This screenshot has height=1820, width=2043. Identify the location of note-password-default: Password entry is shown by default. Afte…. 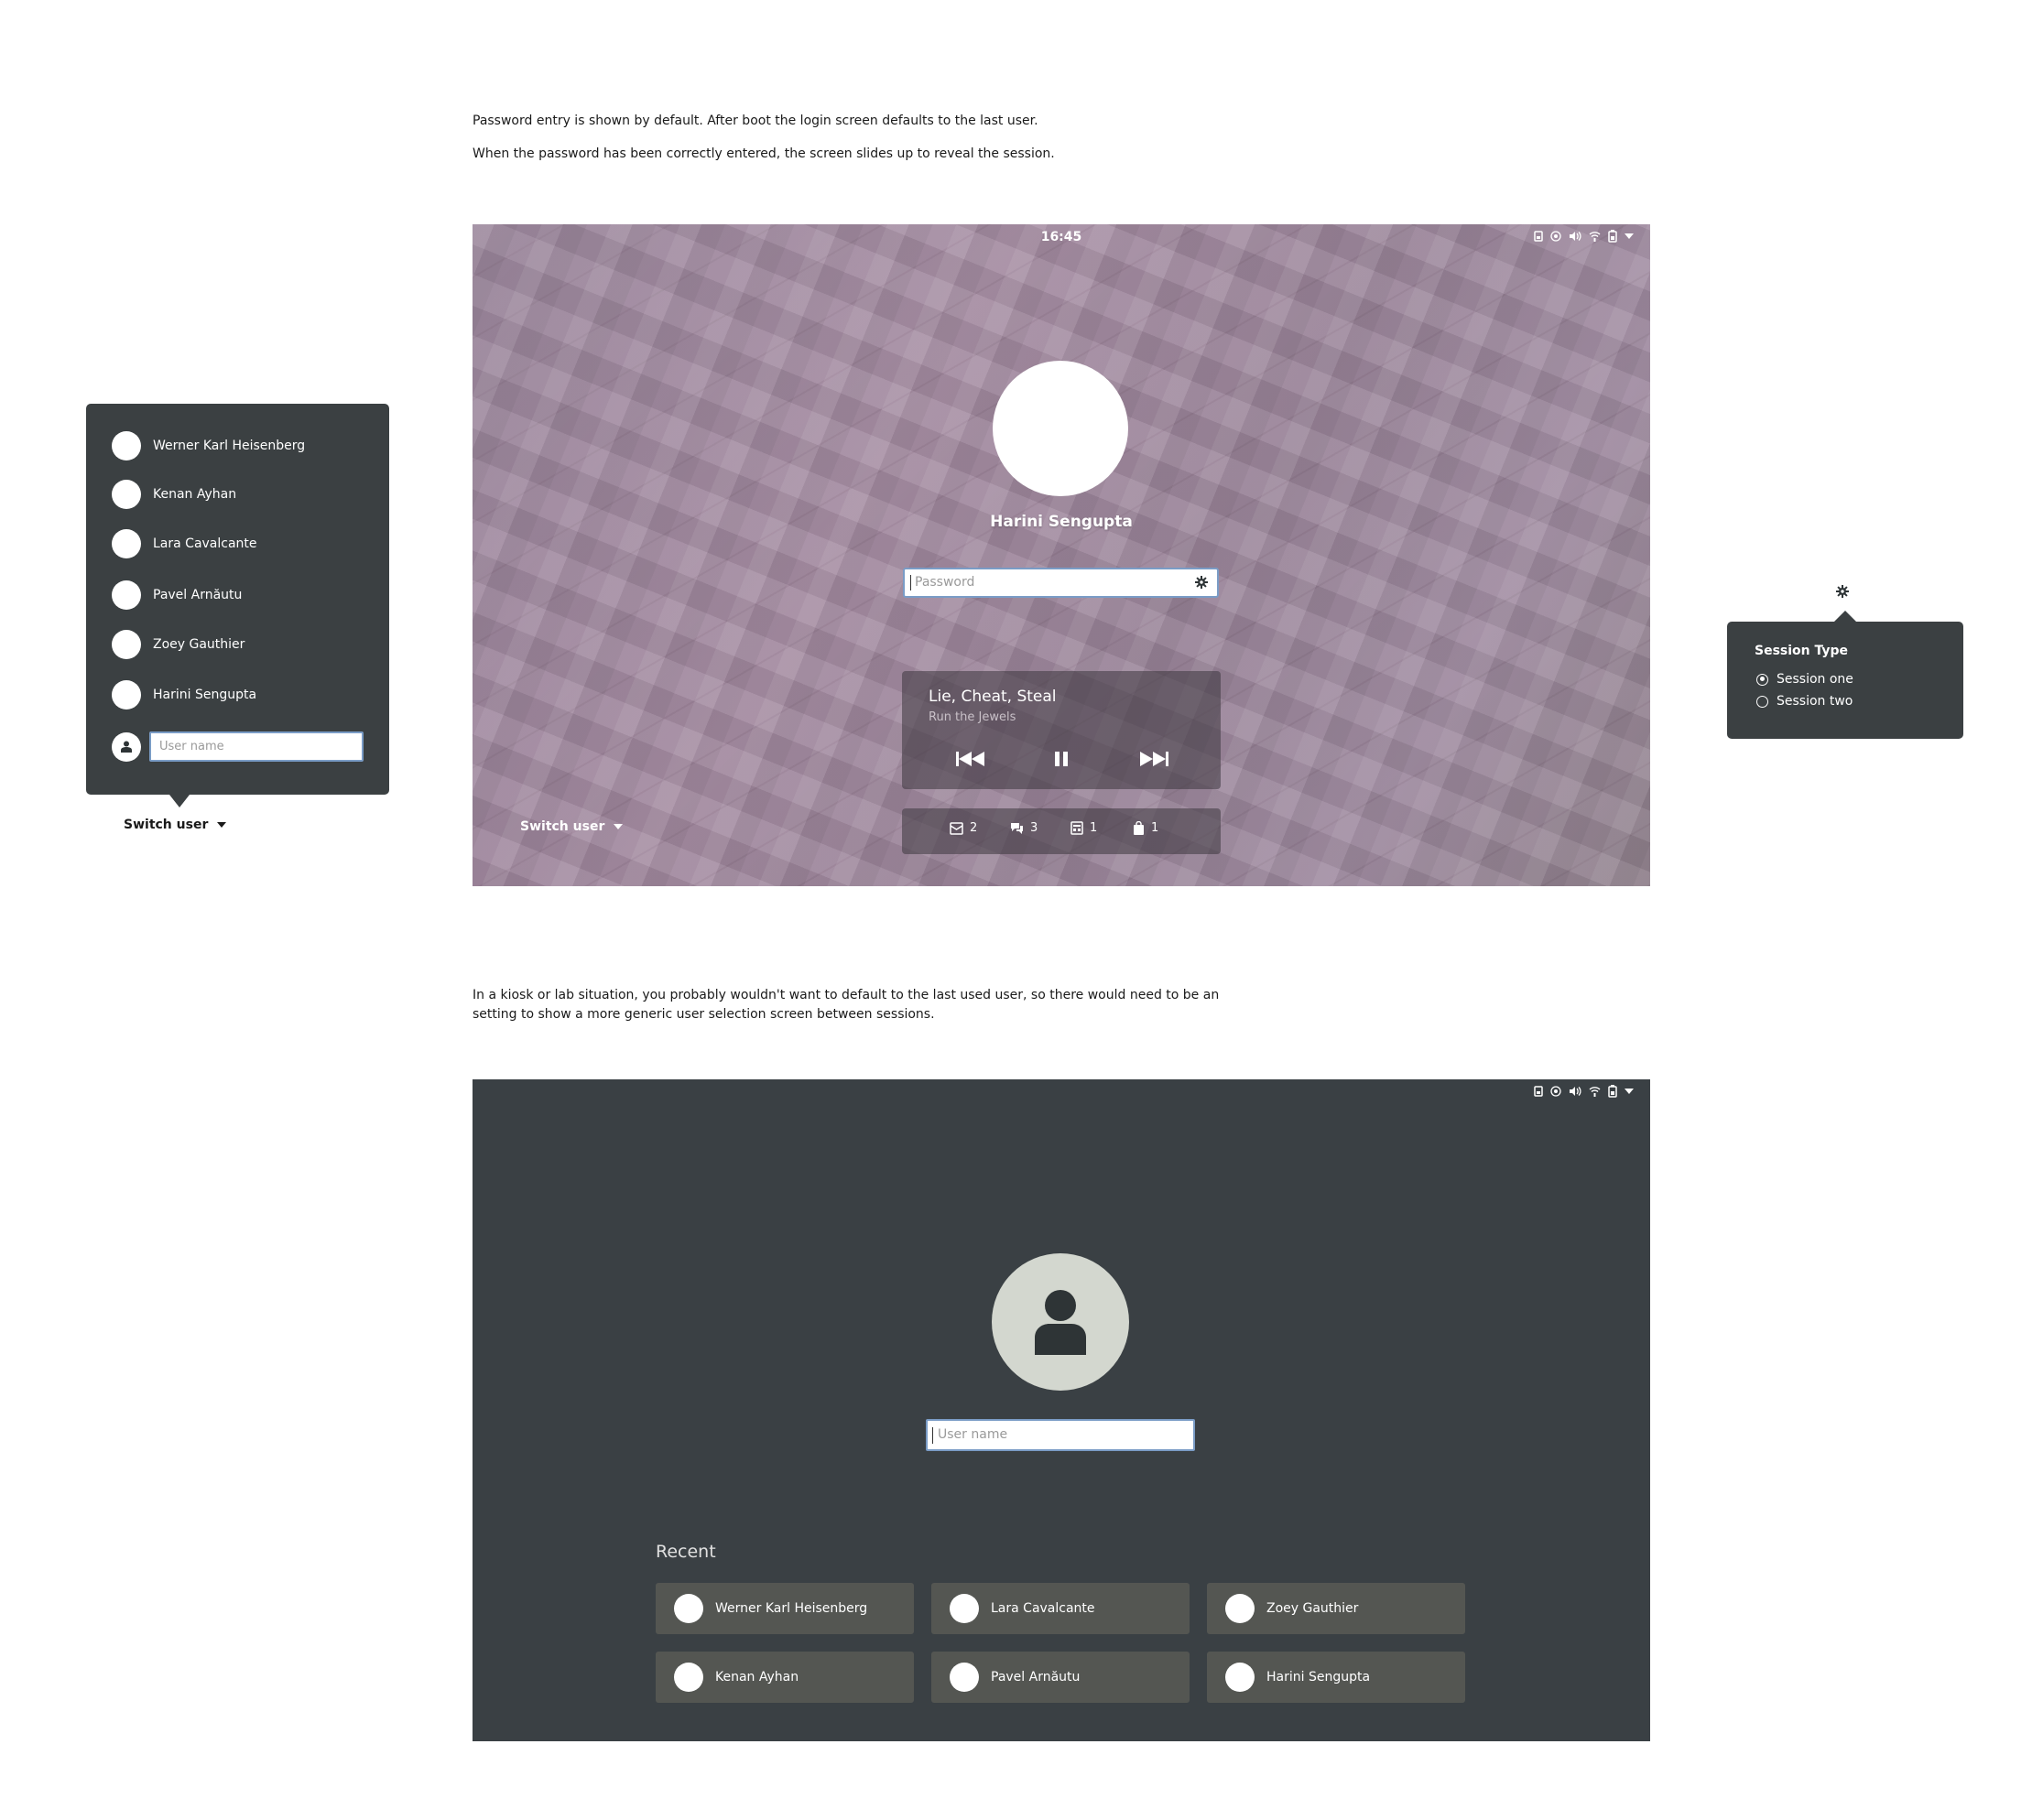
(755, 121).